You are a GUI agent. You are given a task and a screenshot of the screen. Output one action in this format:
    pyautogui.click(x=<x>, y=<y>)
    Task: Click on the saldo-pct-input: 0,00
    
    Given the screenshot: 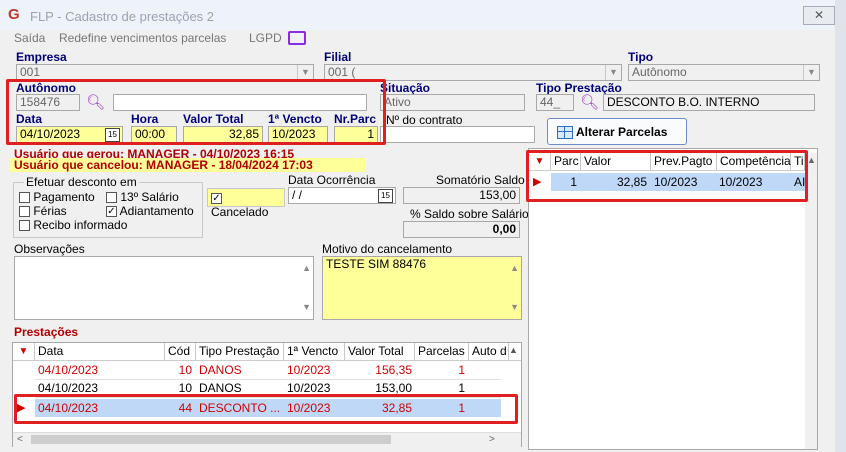 What is the action you would take?
    pyautogui.click(x=461, y=229)
    